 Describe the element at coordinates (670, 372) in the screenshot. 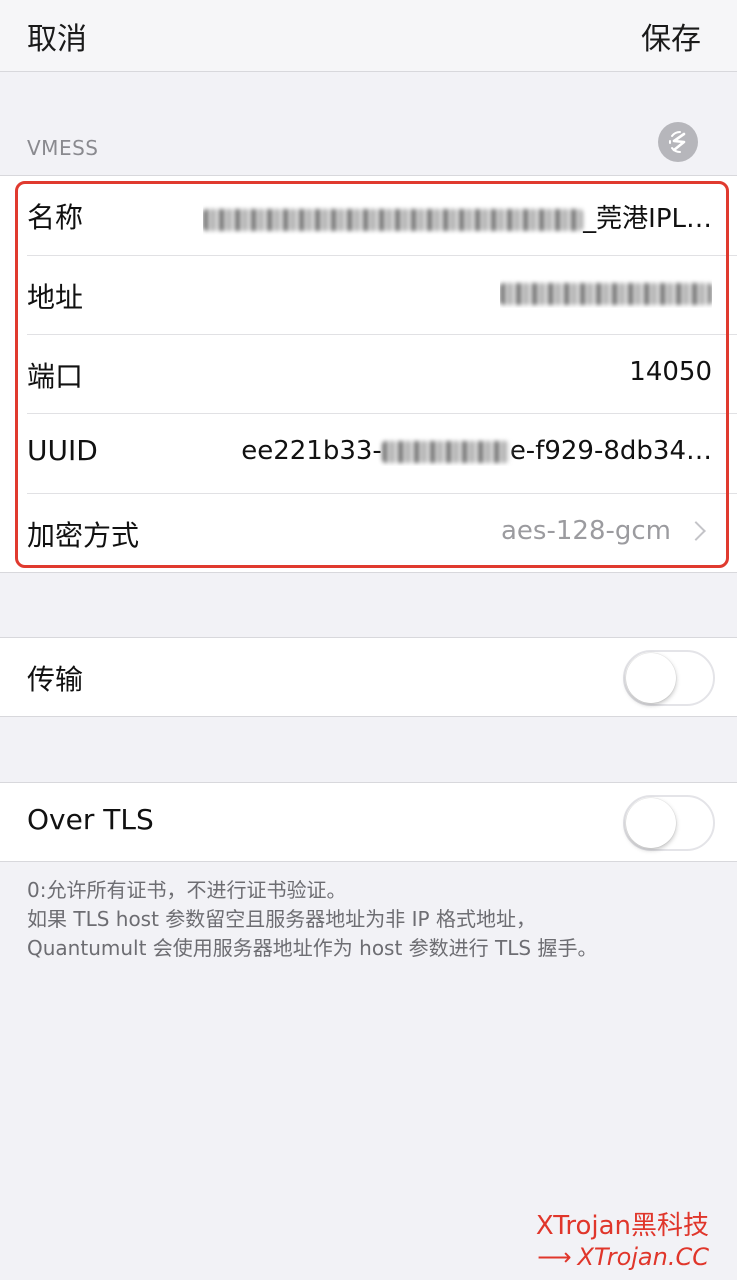

I see `port-value: 14050` at that location.